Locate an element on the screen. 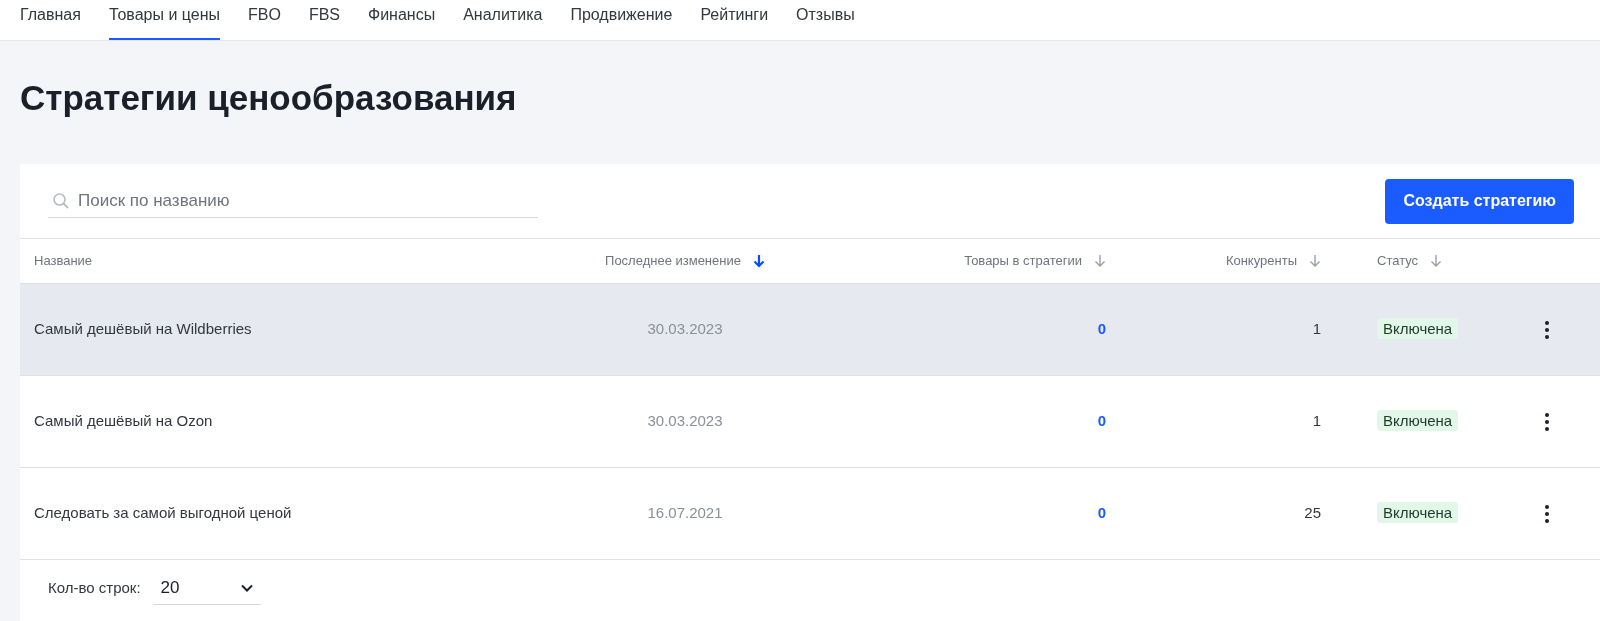 This screenshot has height=621, width=1600. nav-tab: Товары и цены is located at coordinates (164, 20).